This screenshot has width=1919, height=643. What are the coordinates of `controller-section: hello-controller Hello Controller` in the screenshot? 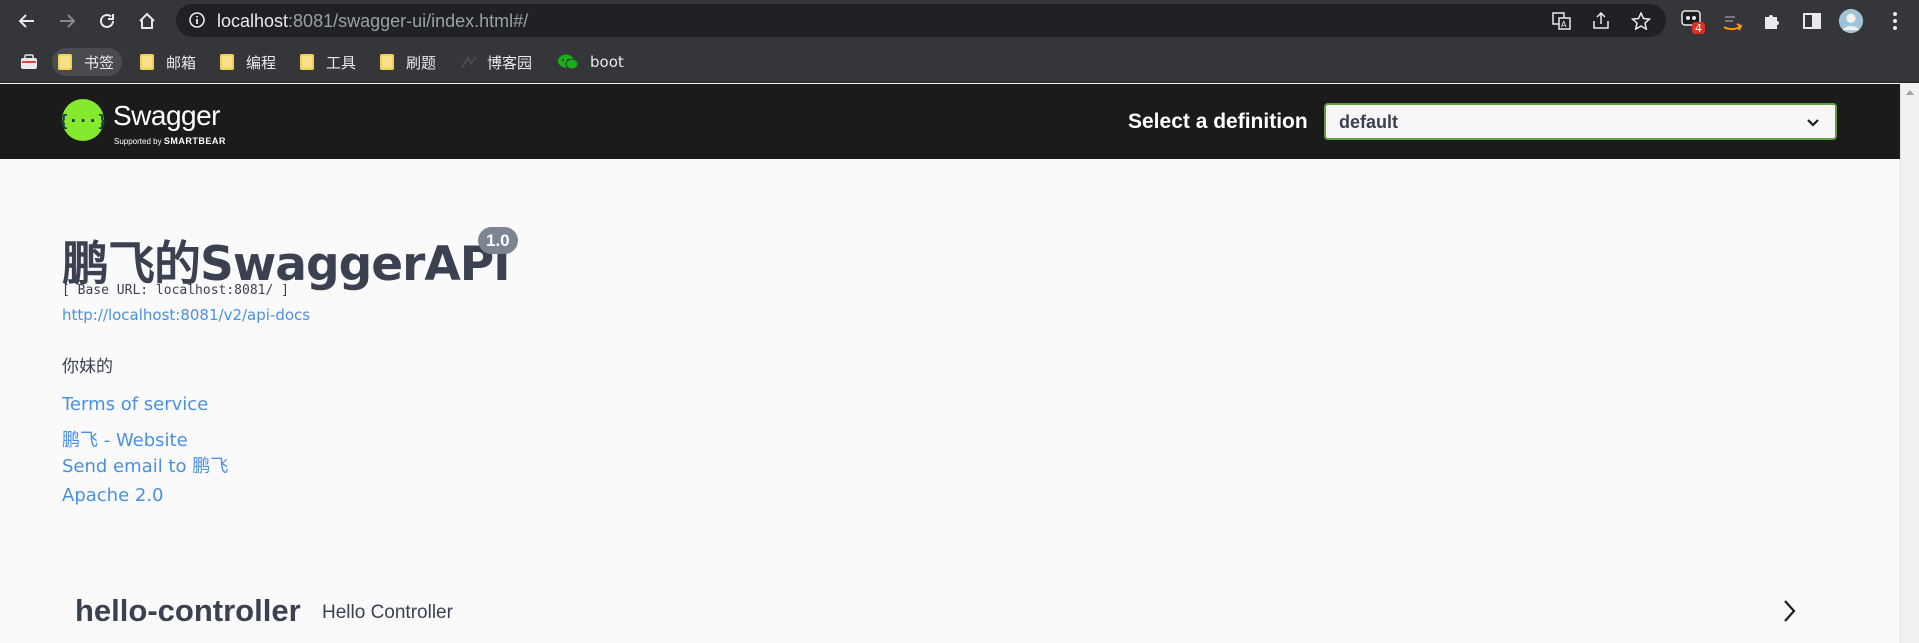 It's located at (934, 611).